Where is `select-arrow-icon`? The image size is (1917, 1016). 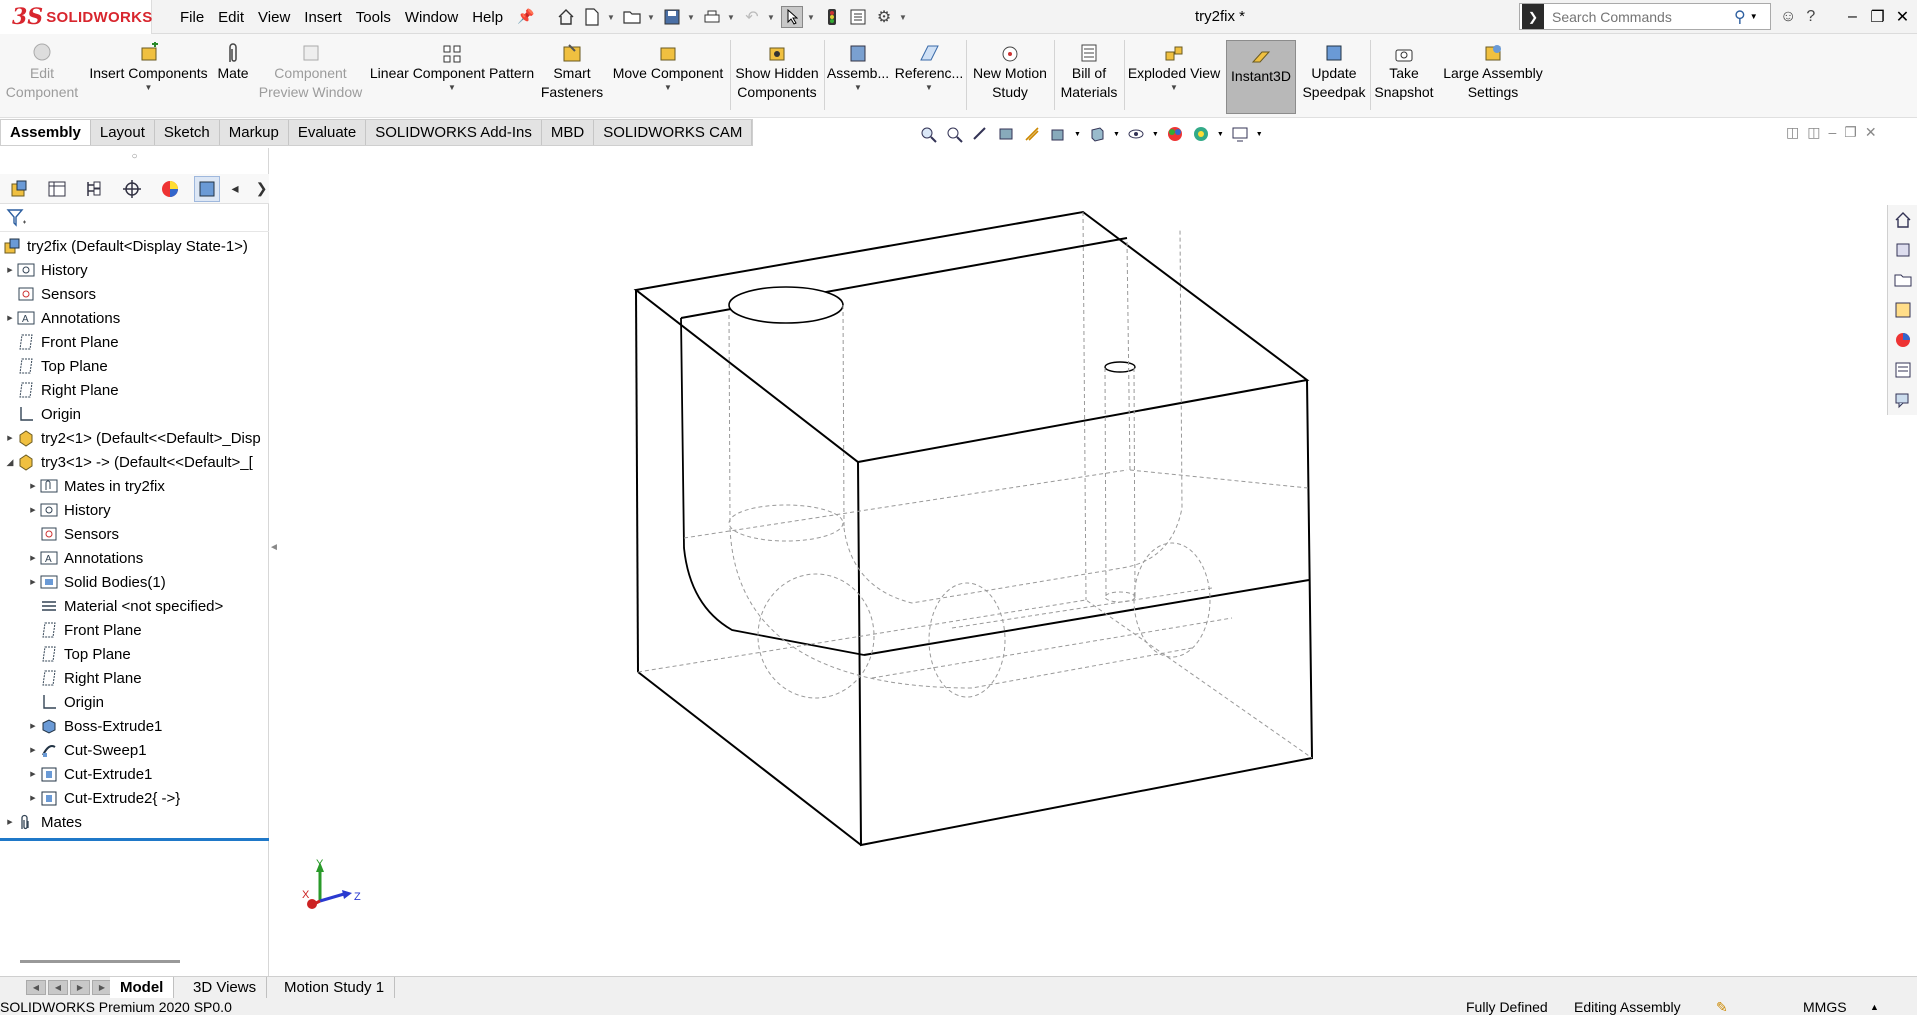 select-arrow-icon is located at coordinates (792, 17).